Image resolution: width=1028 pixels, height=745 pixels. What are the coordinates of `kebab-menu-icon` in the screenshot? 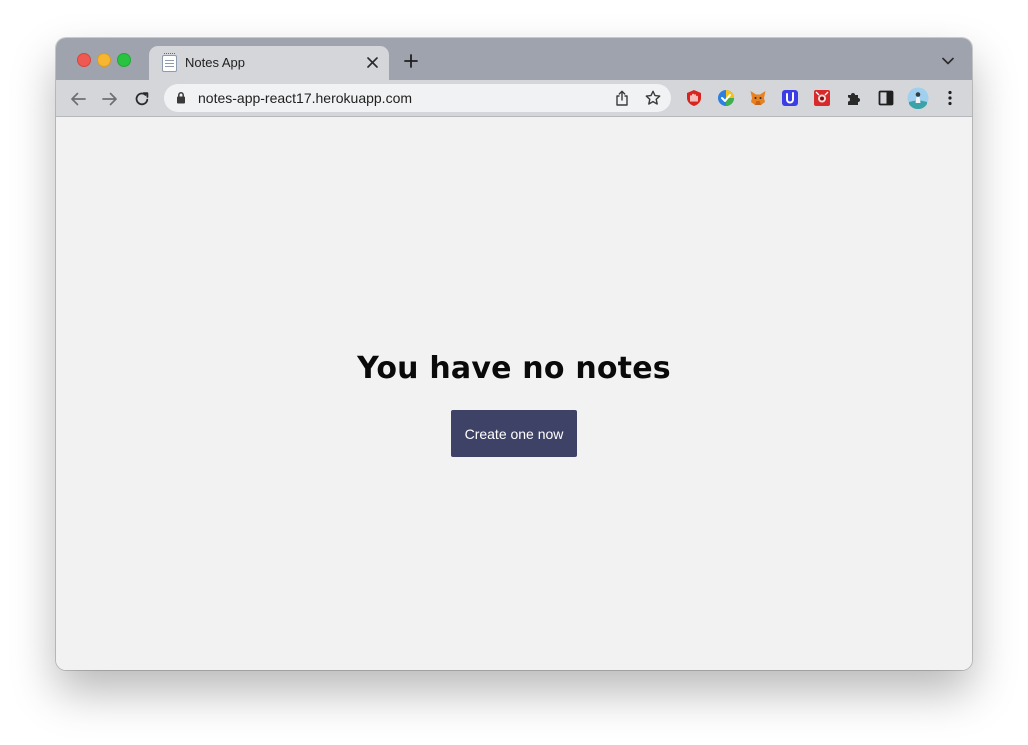 It's located at (950, 98).